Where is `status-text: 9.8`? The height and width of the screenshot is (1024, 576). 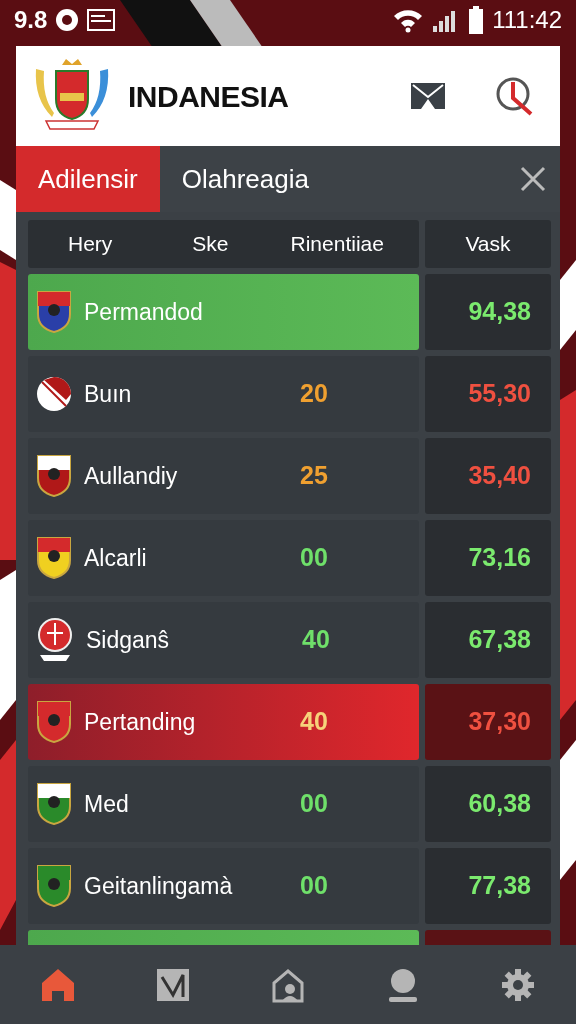
status-text: 9.8 is located at coordinates (31, 20).